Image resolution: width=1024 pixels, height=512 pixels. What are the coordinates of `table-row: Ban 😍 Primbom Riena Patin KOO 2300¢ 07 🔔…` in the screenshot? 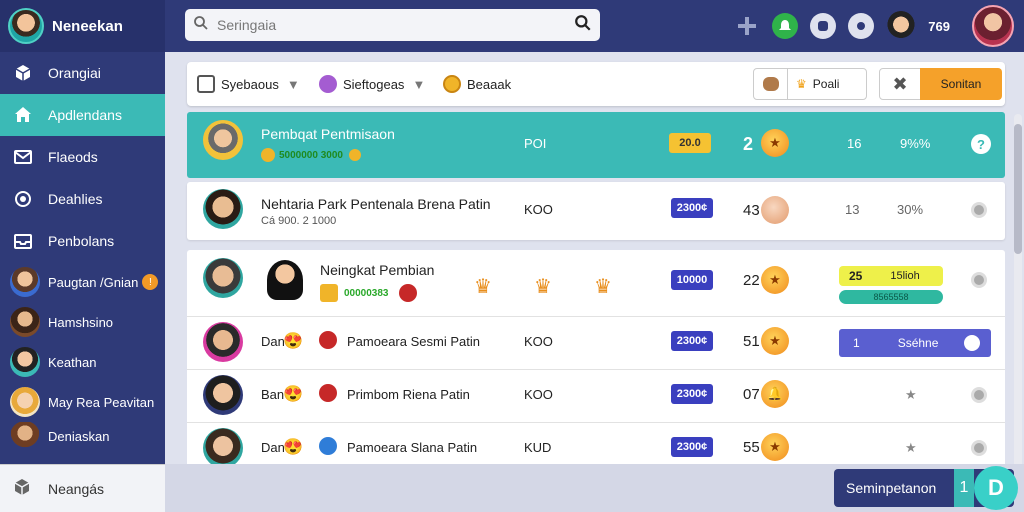 It's located at (596, 396).